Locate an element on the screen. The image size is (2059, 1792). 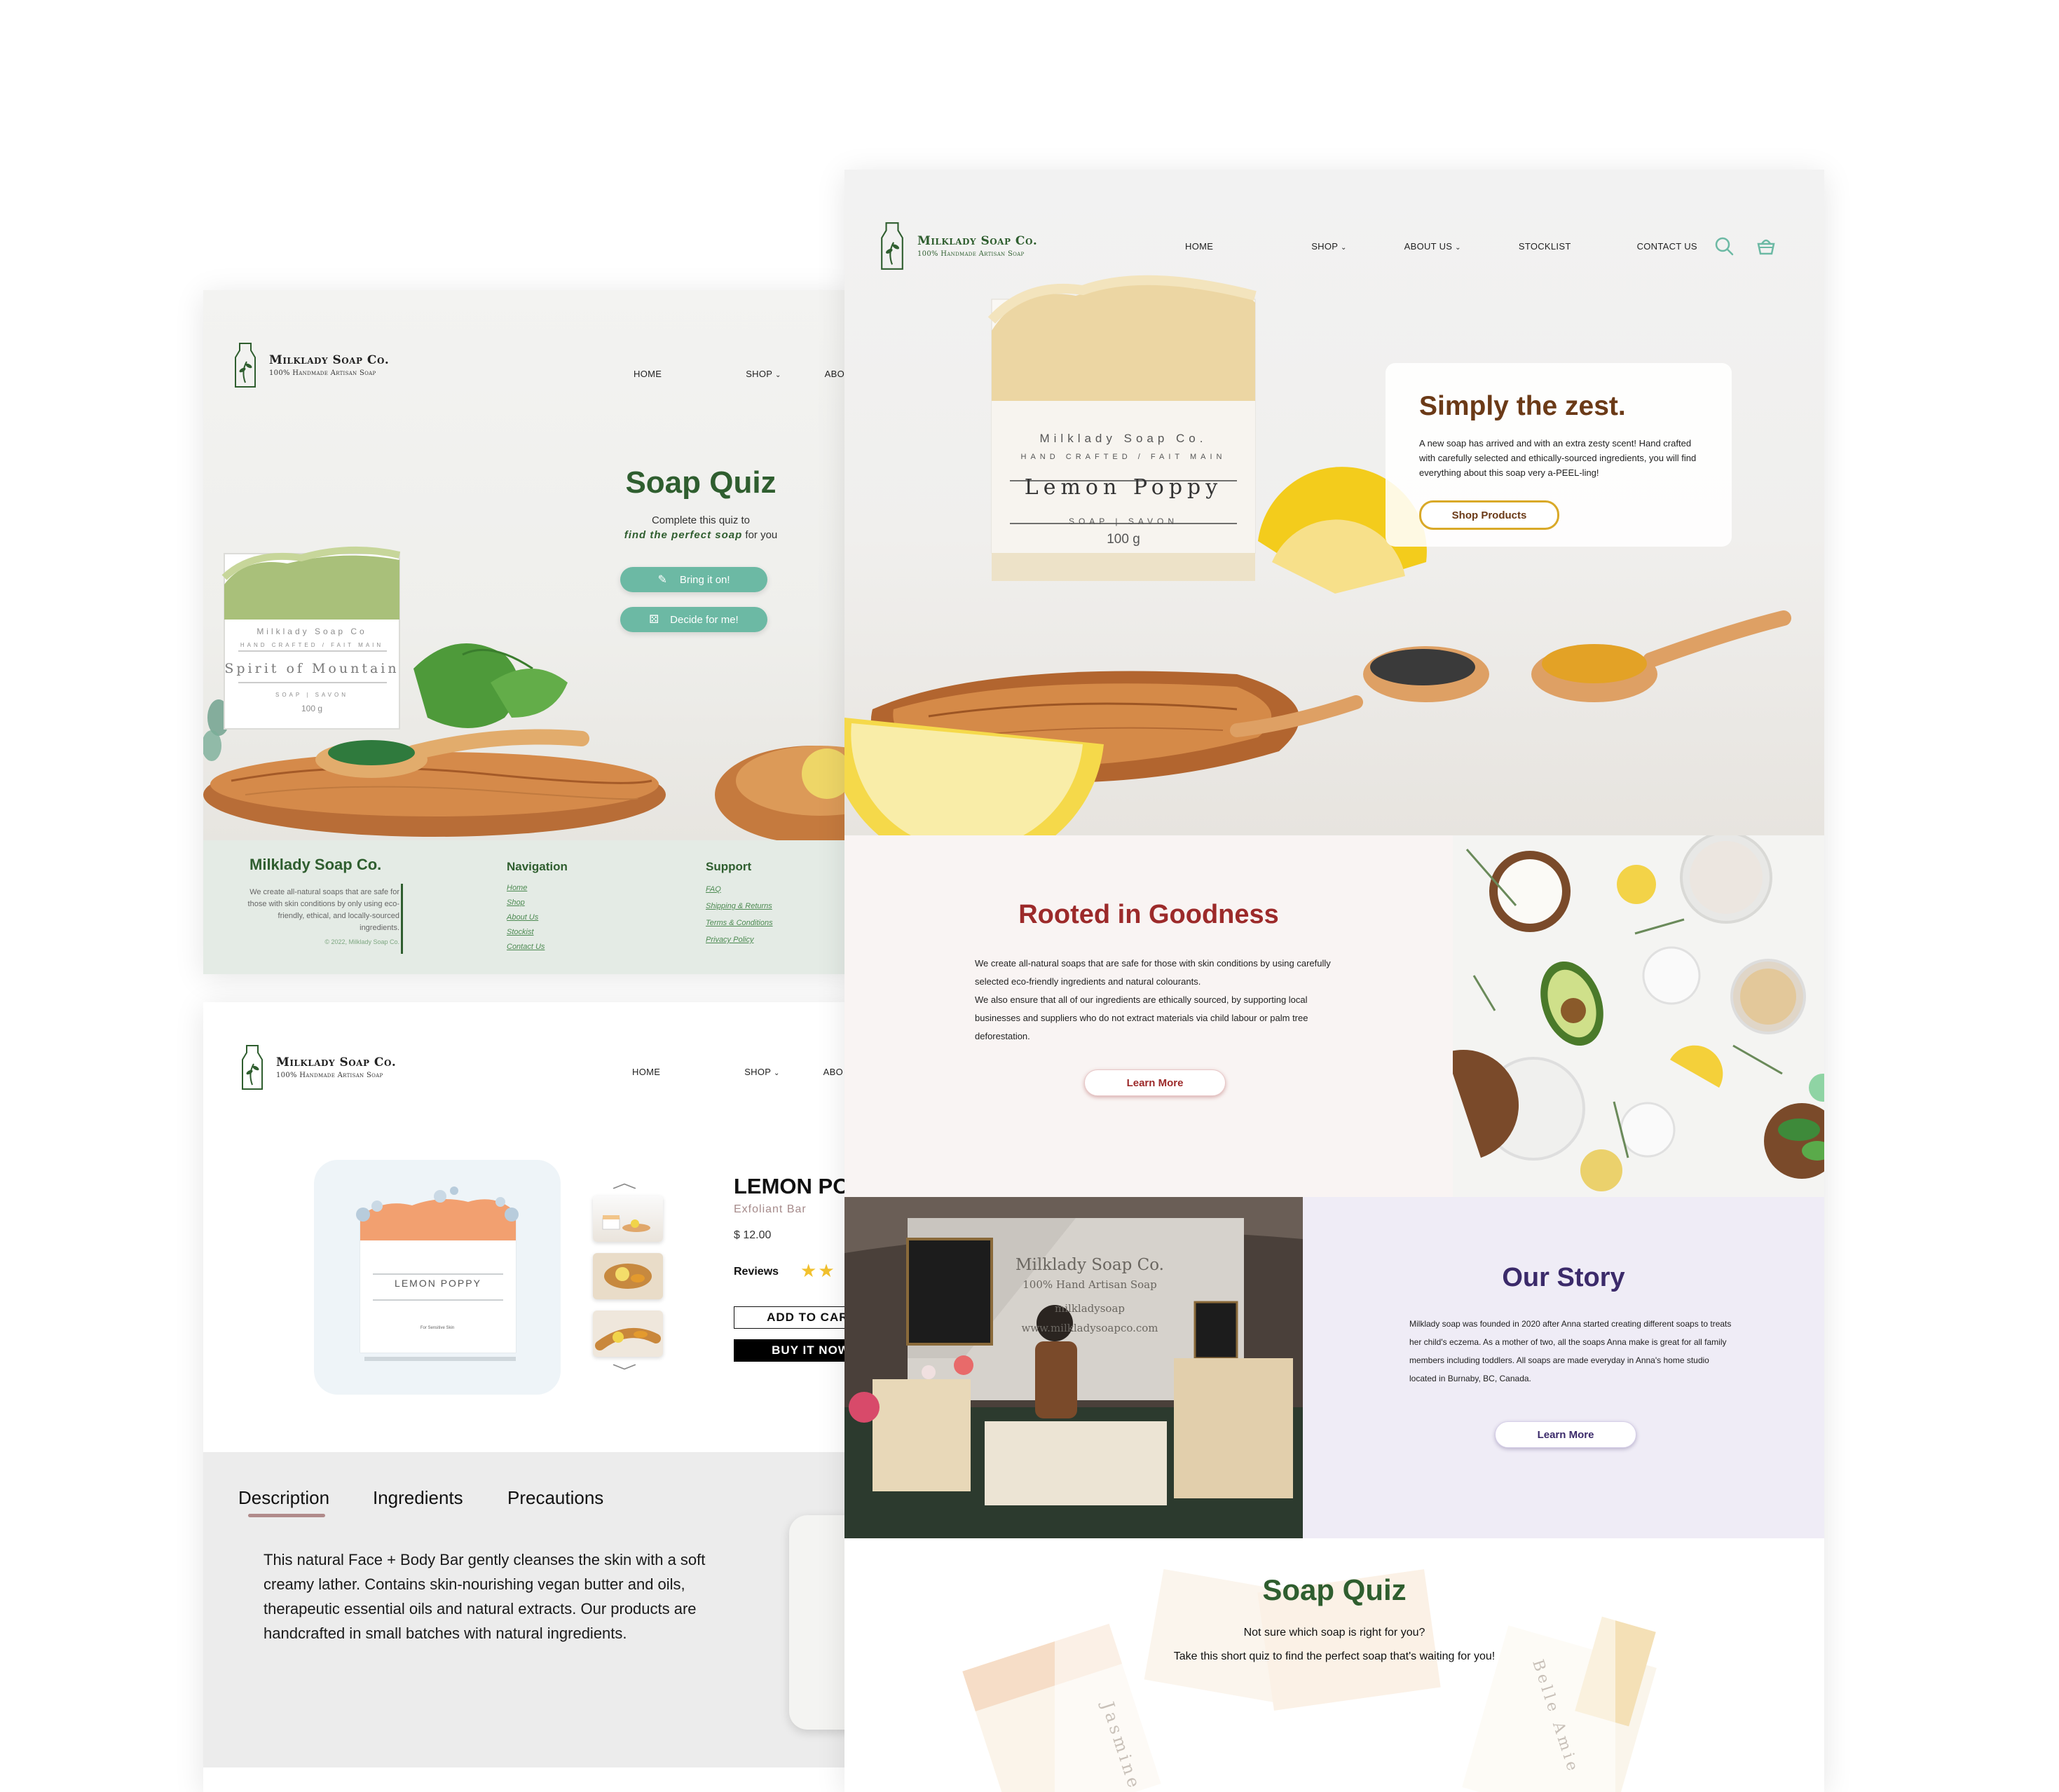
rooted-learn-more-label: Learn More is located at coordinates (1155, 1082).